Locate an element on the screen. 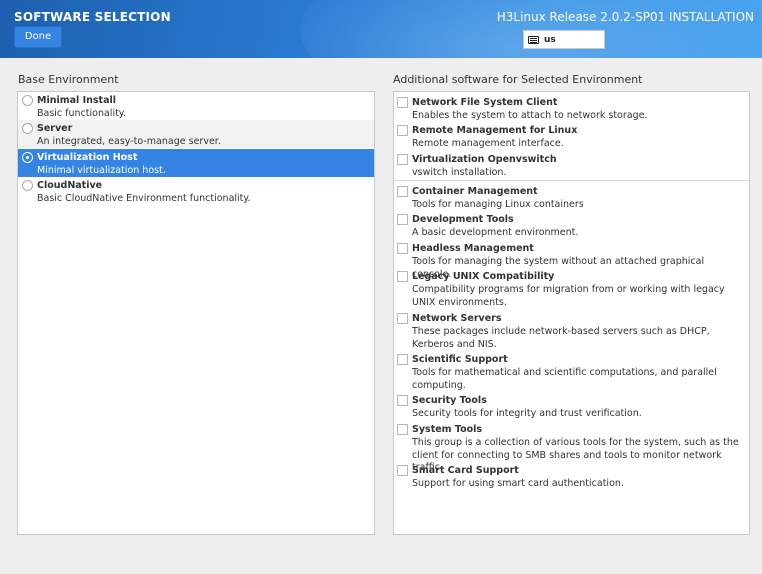 The image size is (762, 574). addon-title: Network Servers is located at coordinates (457, 318).